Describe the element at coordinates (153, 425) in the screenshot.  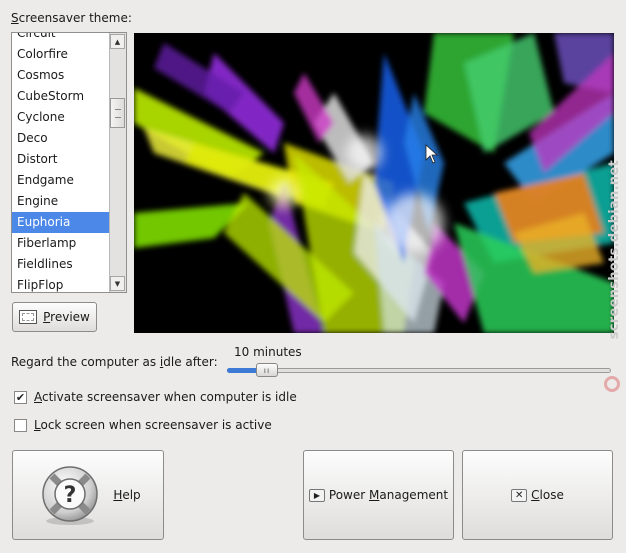
I see `lock-screen-label: Lock screen when screensaver is active` at that location.